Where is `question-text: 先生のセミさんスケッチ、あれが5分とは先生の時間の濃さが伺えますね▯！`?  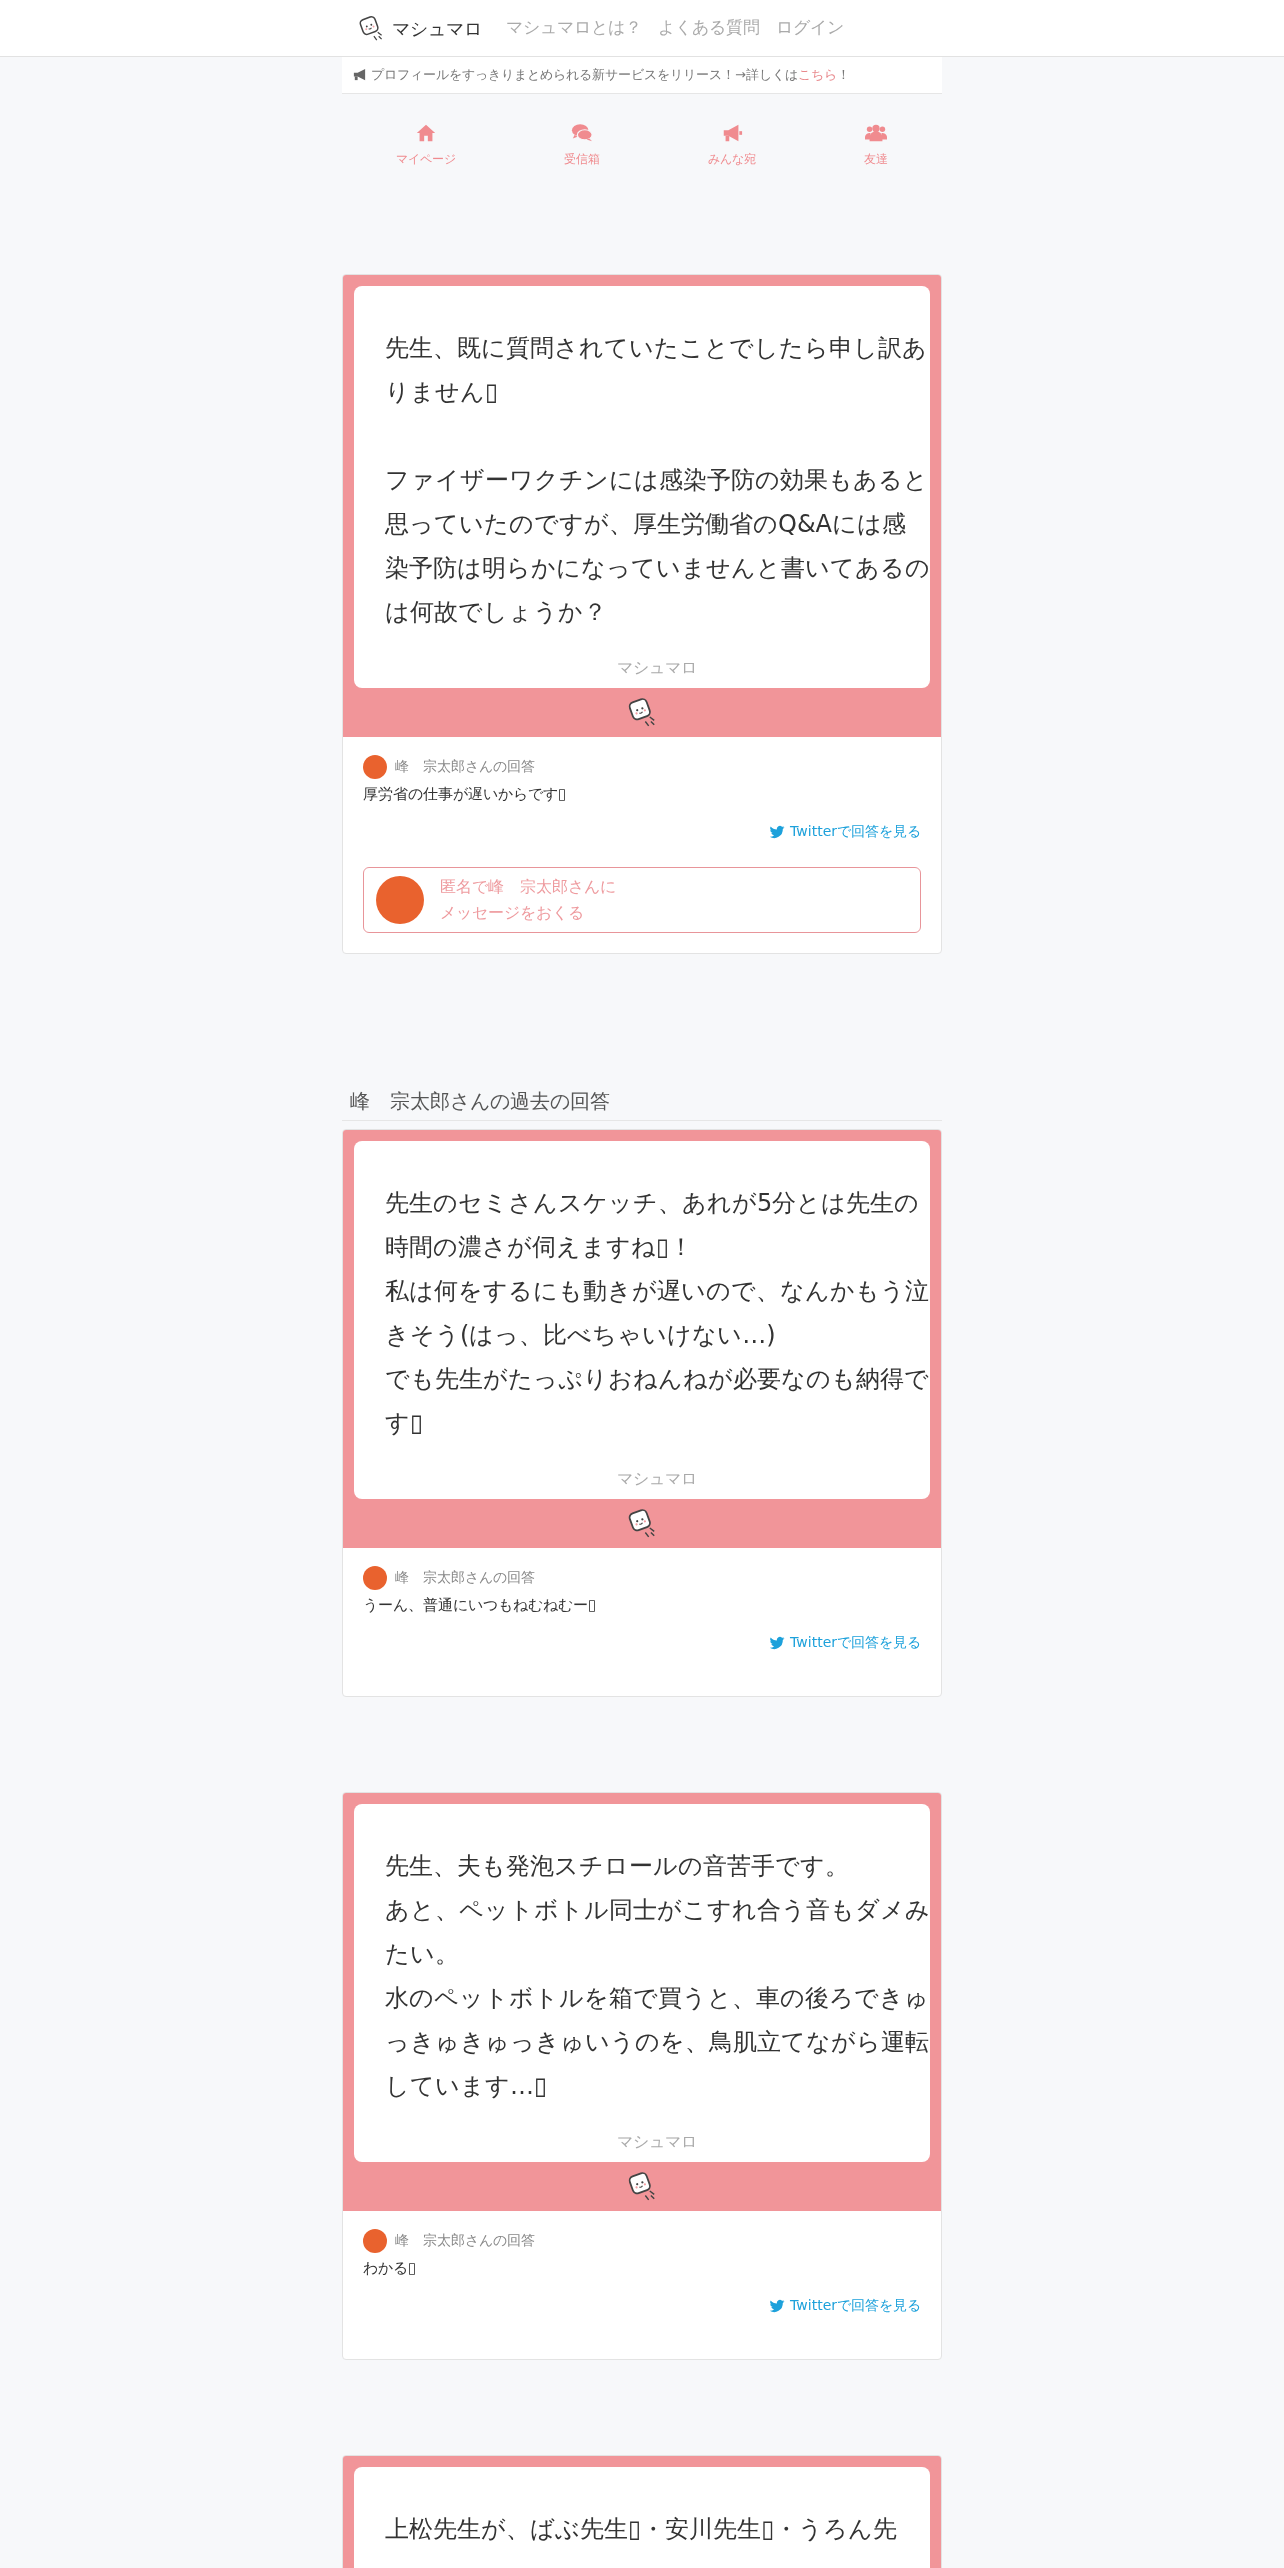
question-text: 先生のセミさんスケッチ、あれが5分とは先生の時間の濃さが伺えますね▯！ is located at coordinates (653, 1225).